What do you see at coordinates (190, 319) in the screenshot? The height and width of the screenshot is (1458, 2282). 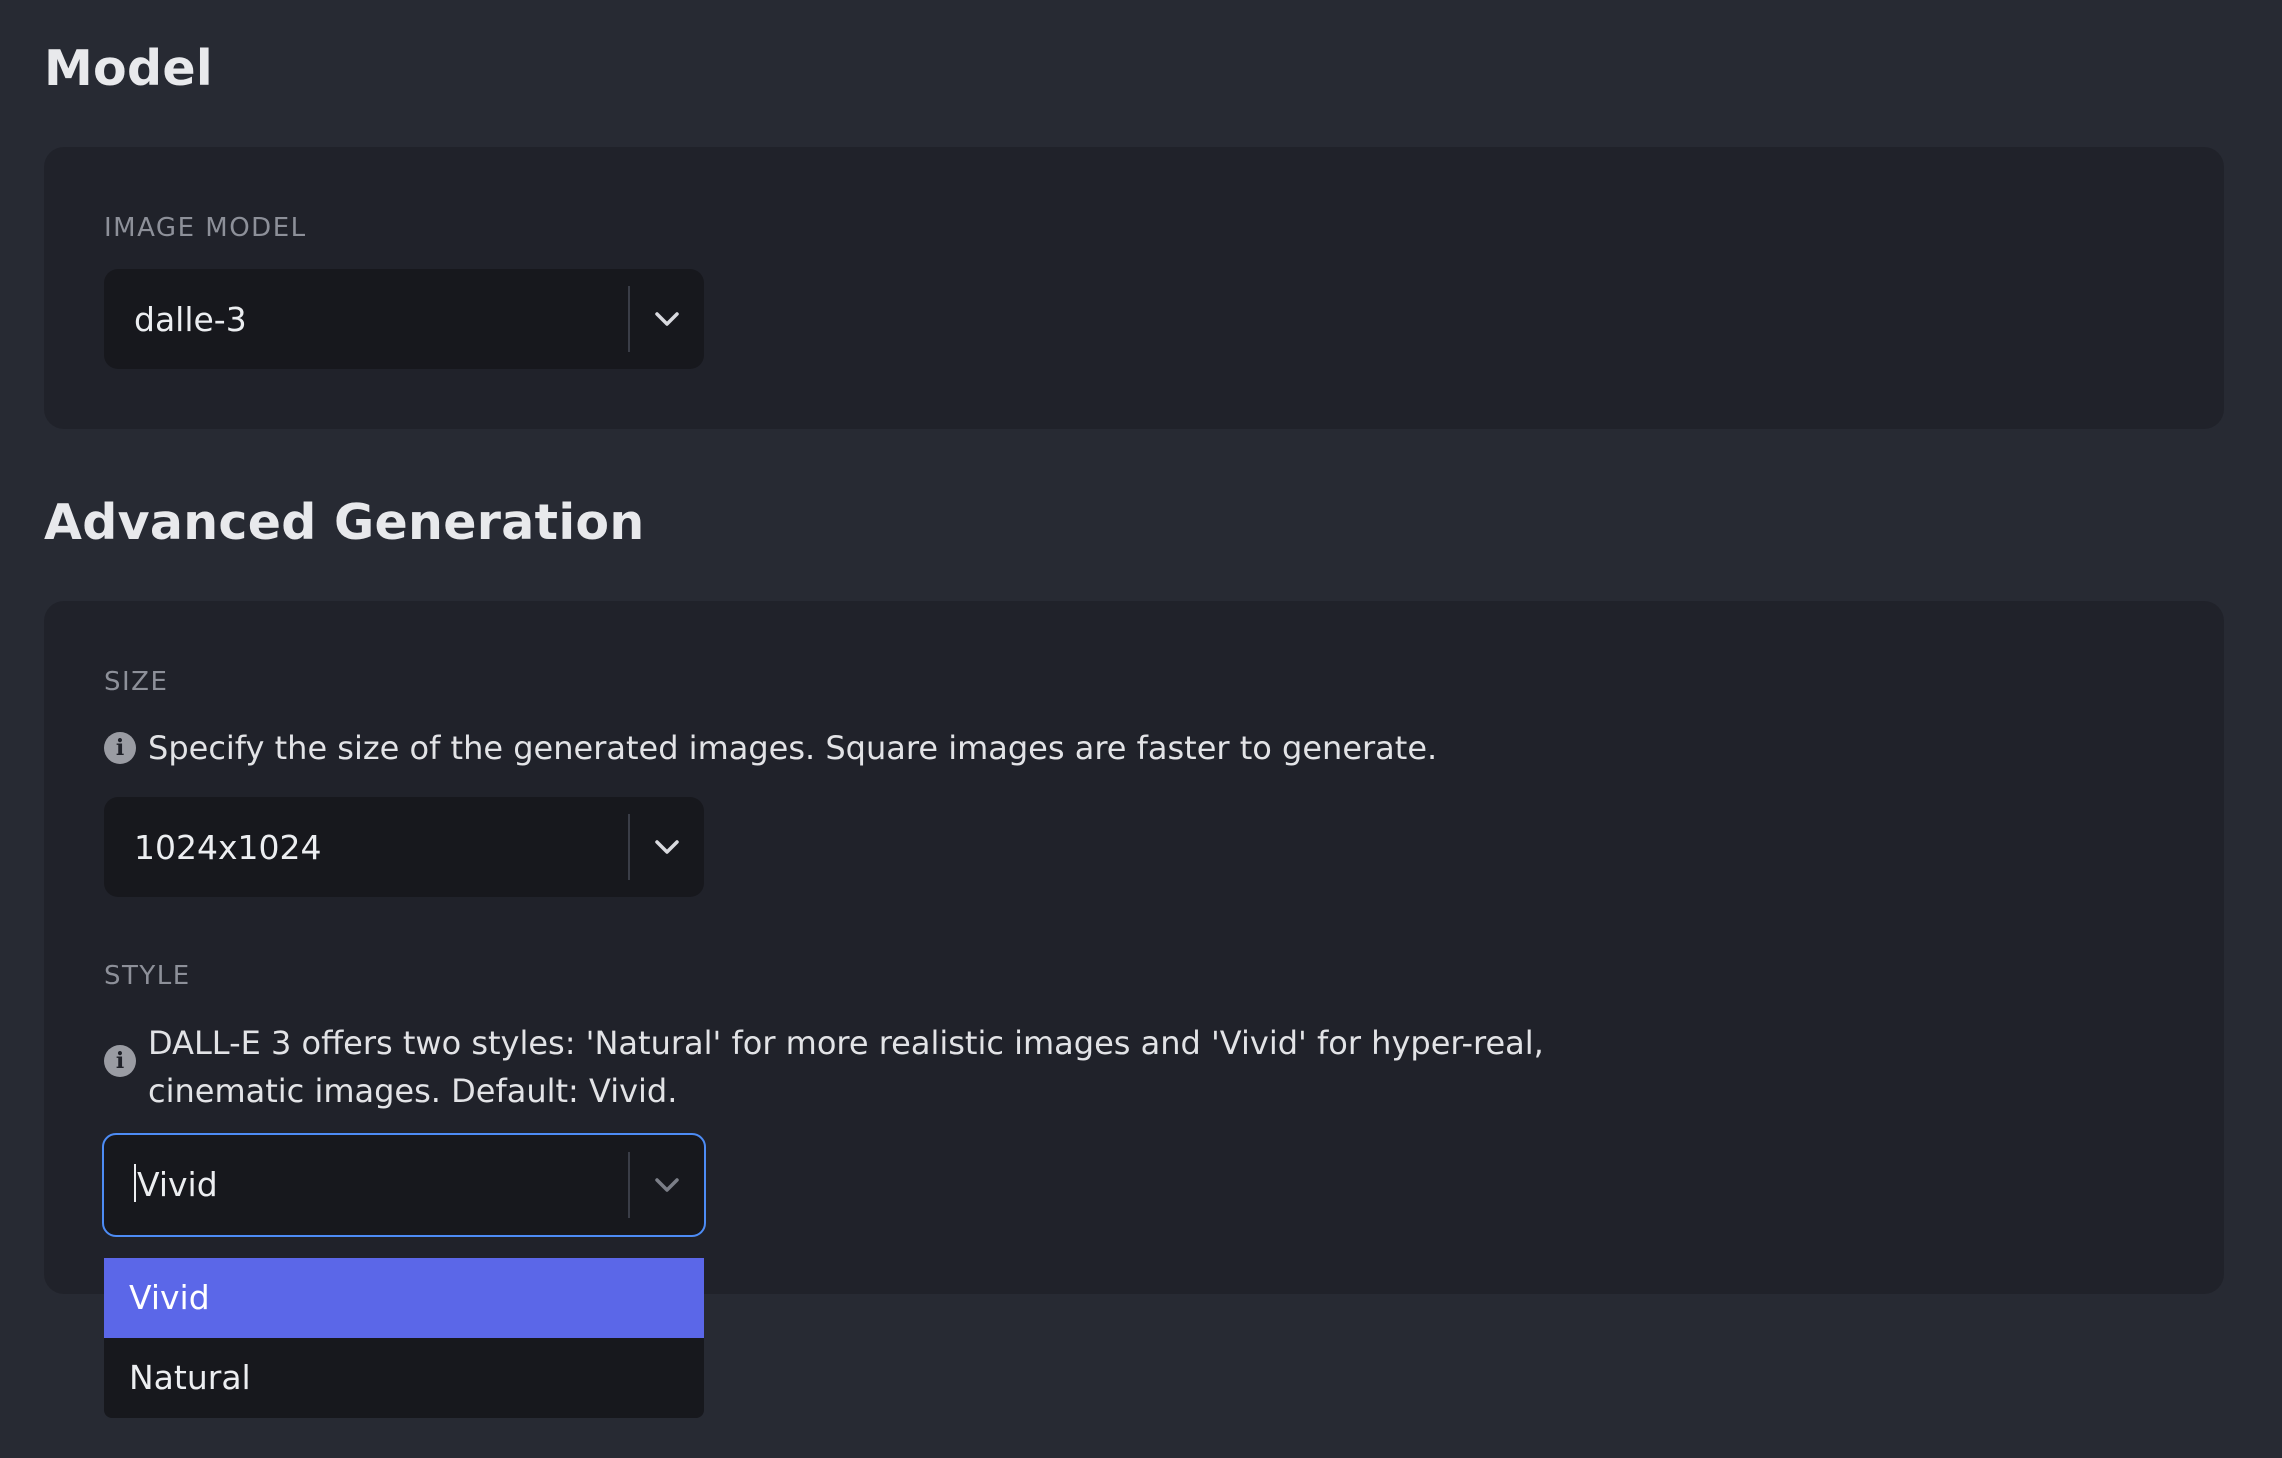 I see `image-model-value: dalle-3` at bounding box center [190, 319].